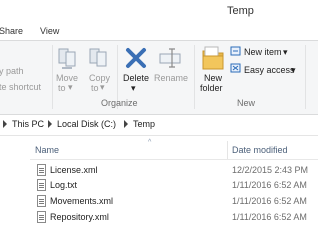 Image resolution: width=320 pixels, height=240 pixels. I want to click on address-bar: This PC Local Disk (C:) Temp, so click(159, 125).